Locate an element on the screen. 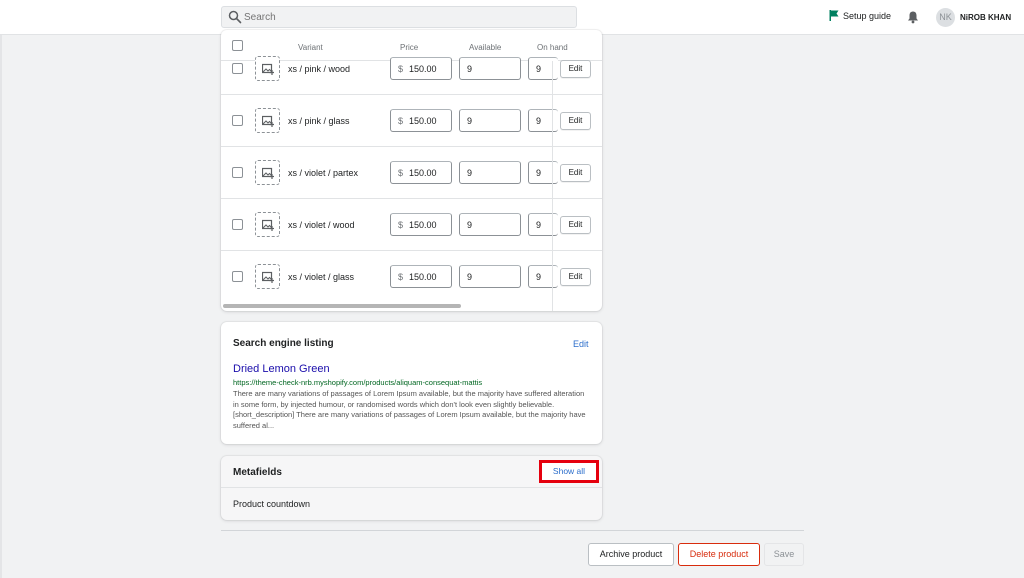 The width and height of the screenshot is (1024, 578). bell-icon is located at coordinates (913, 17).